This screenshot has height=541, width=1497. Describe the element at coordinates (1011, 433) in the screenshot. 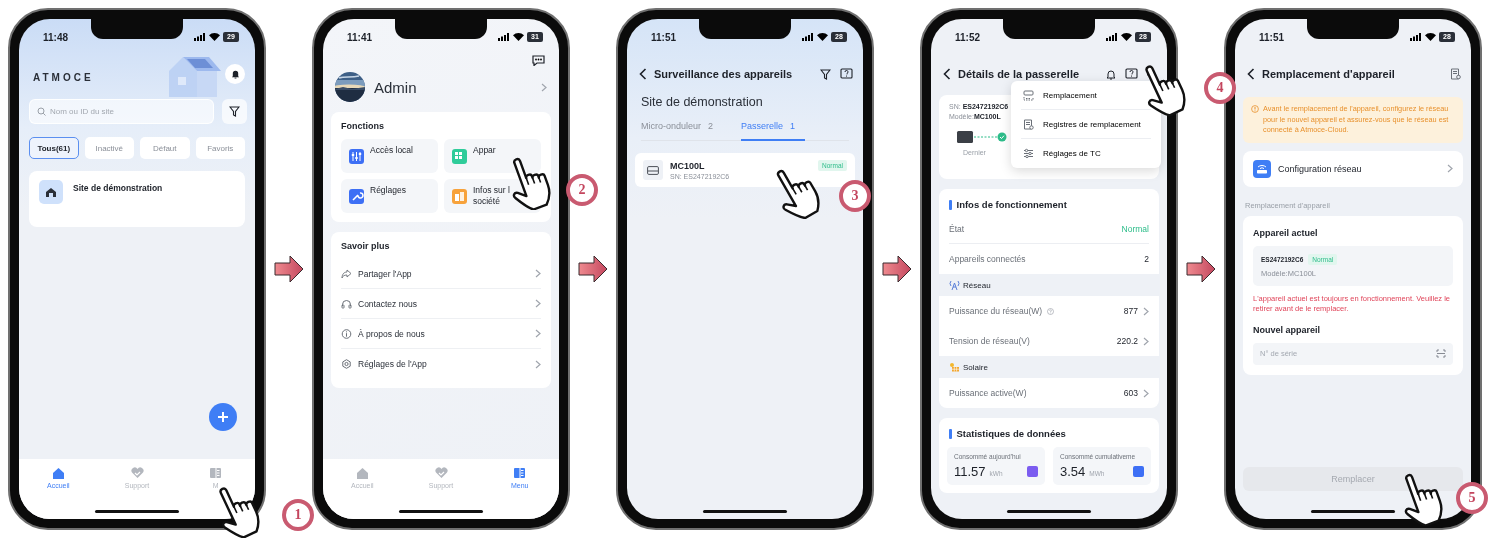

I see `section-title: Statistiques de données` at that location.